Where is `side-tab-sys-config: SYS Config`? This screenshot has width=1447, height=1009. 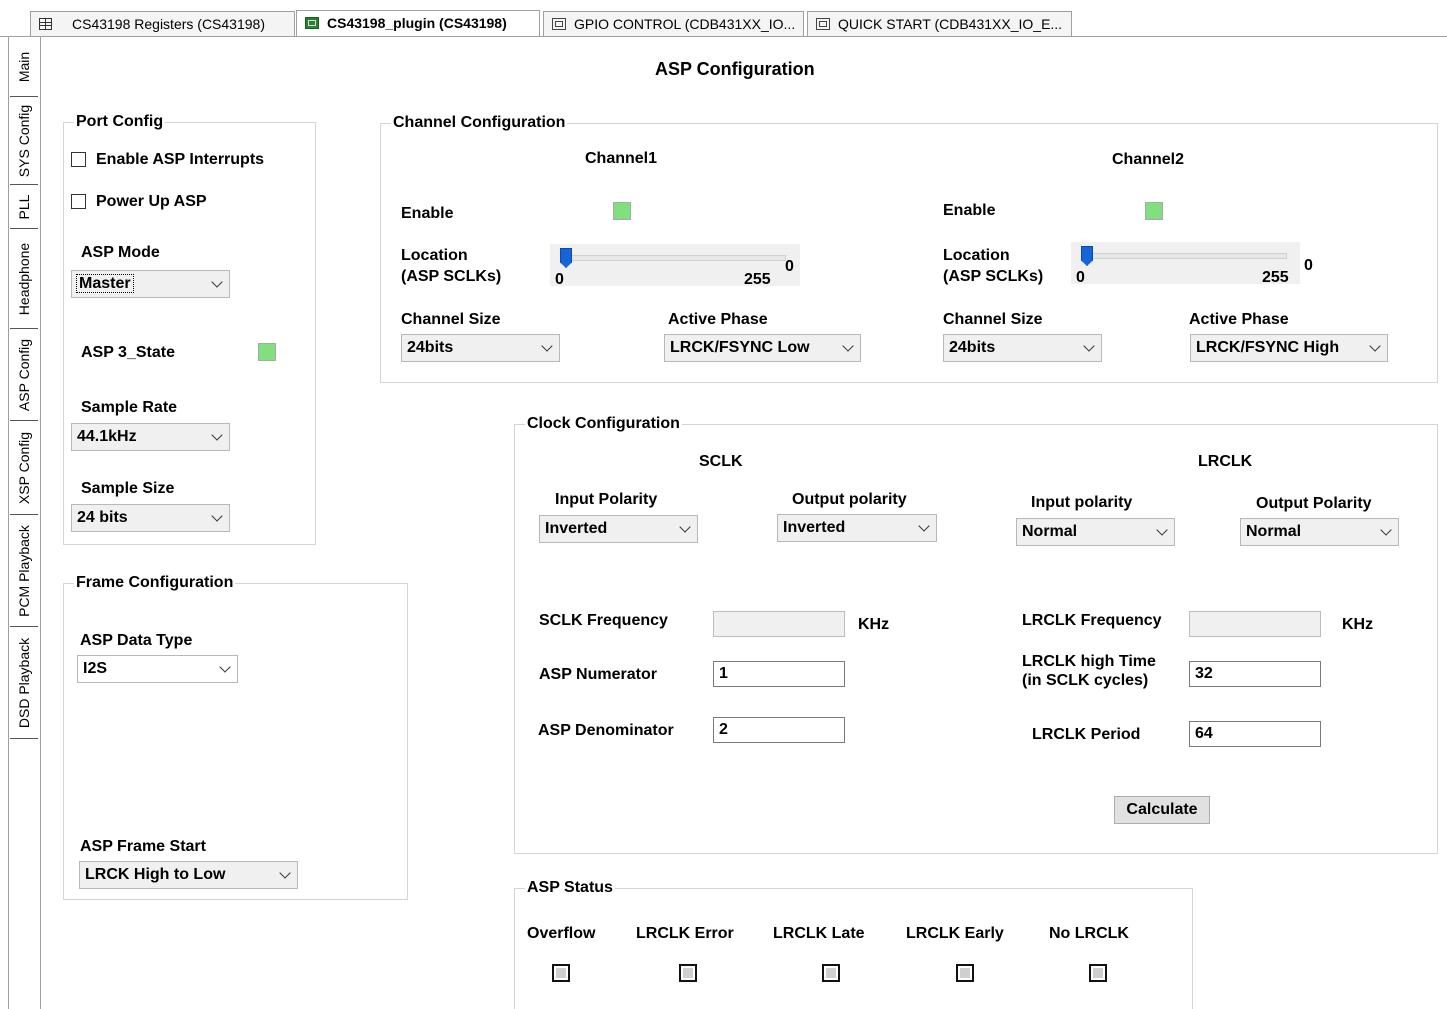 side-tab-sys-config: SYS Config is located at coordinates (24, 141).